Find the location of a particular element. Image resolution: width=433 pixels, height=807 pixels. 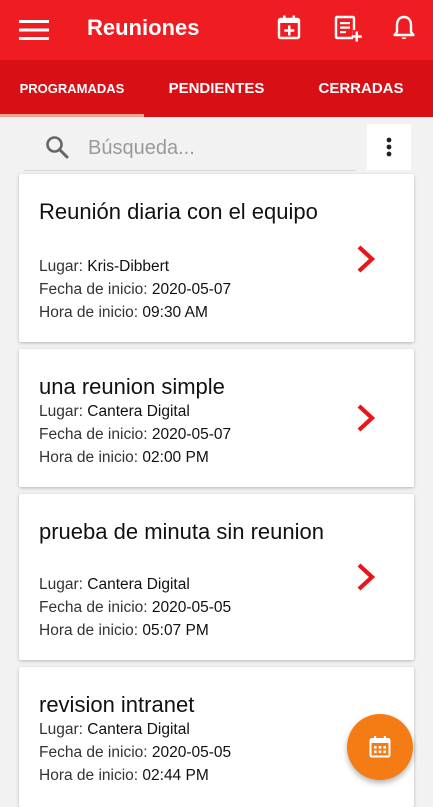

calendar-icon is located at coordinates (380, 747).